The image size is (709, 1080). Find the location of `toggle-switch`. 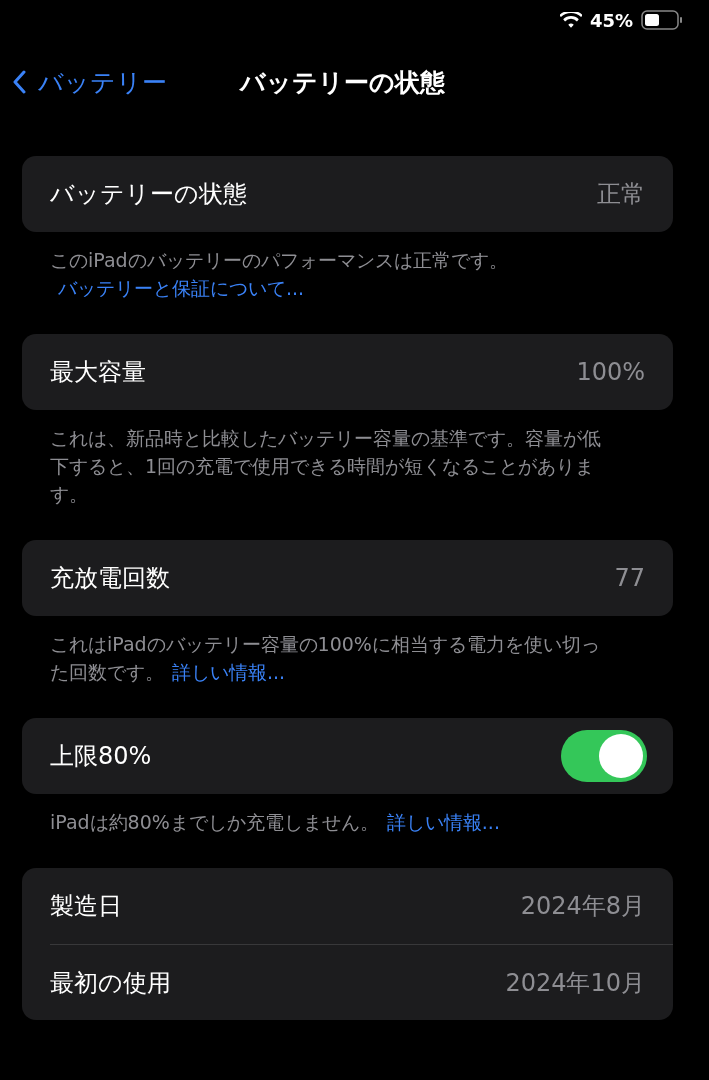

toggle-switch is located at coordinates (604, 756).